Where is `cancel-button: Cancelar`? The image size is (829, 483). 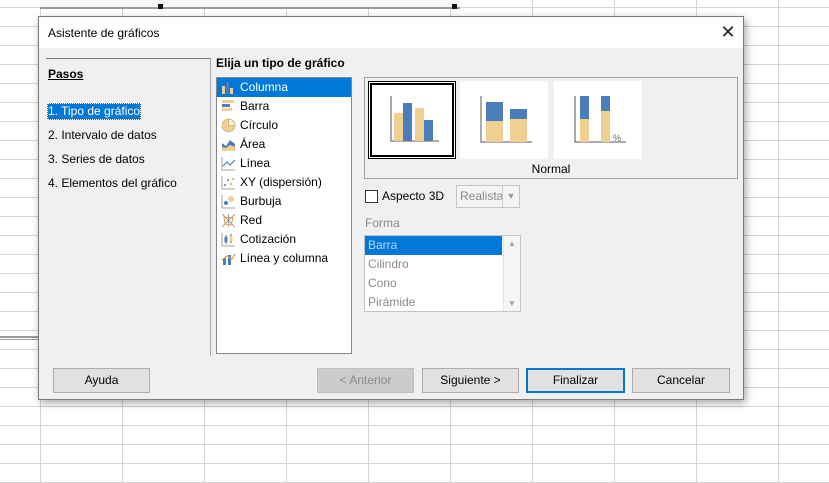 cancel-button: Cancelar is located at coordinates (681, 380).